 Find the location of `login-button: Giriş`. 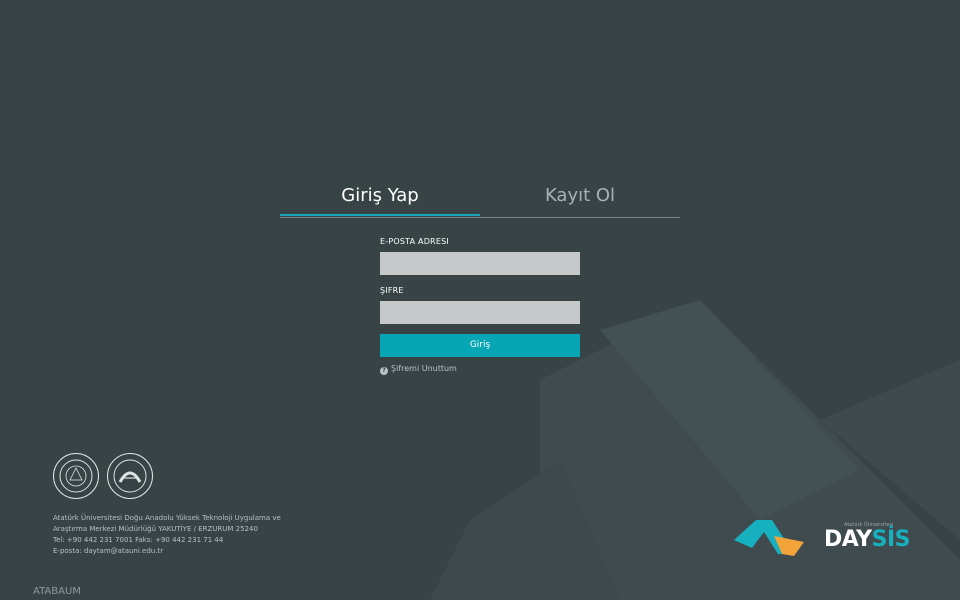

login-button: Giriş is located at coordinates (480, 345).